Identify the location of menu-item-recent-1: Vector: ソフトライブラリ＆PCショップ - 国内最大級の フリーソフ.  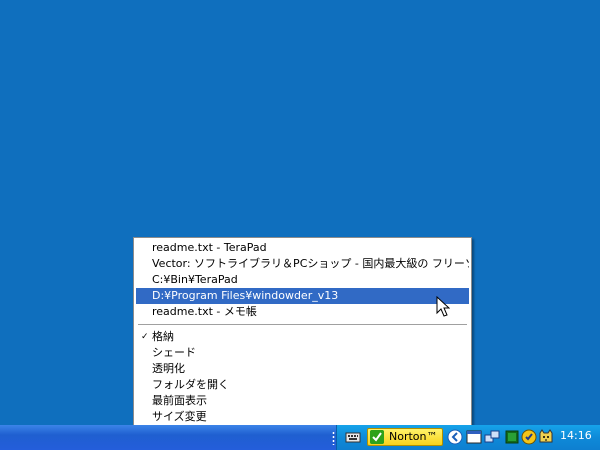
(302, 264).